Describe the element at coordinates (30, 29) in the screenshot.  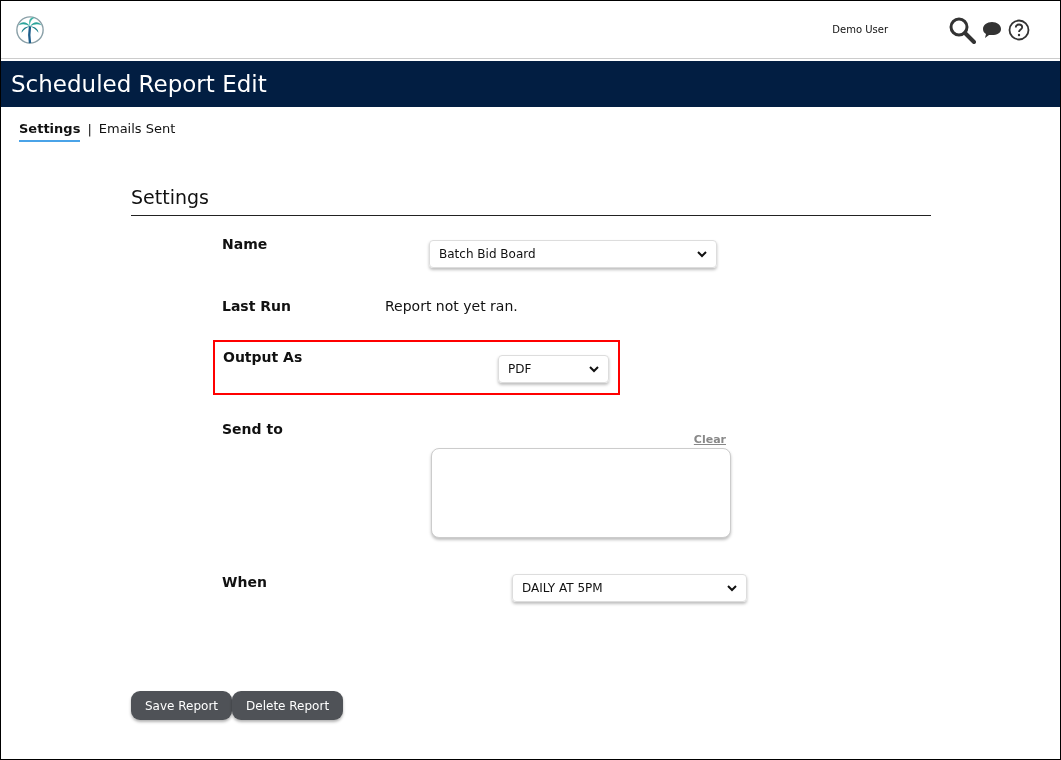
I see `palm-tree-logo` at that location.